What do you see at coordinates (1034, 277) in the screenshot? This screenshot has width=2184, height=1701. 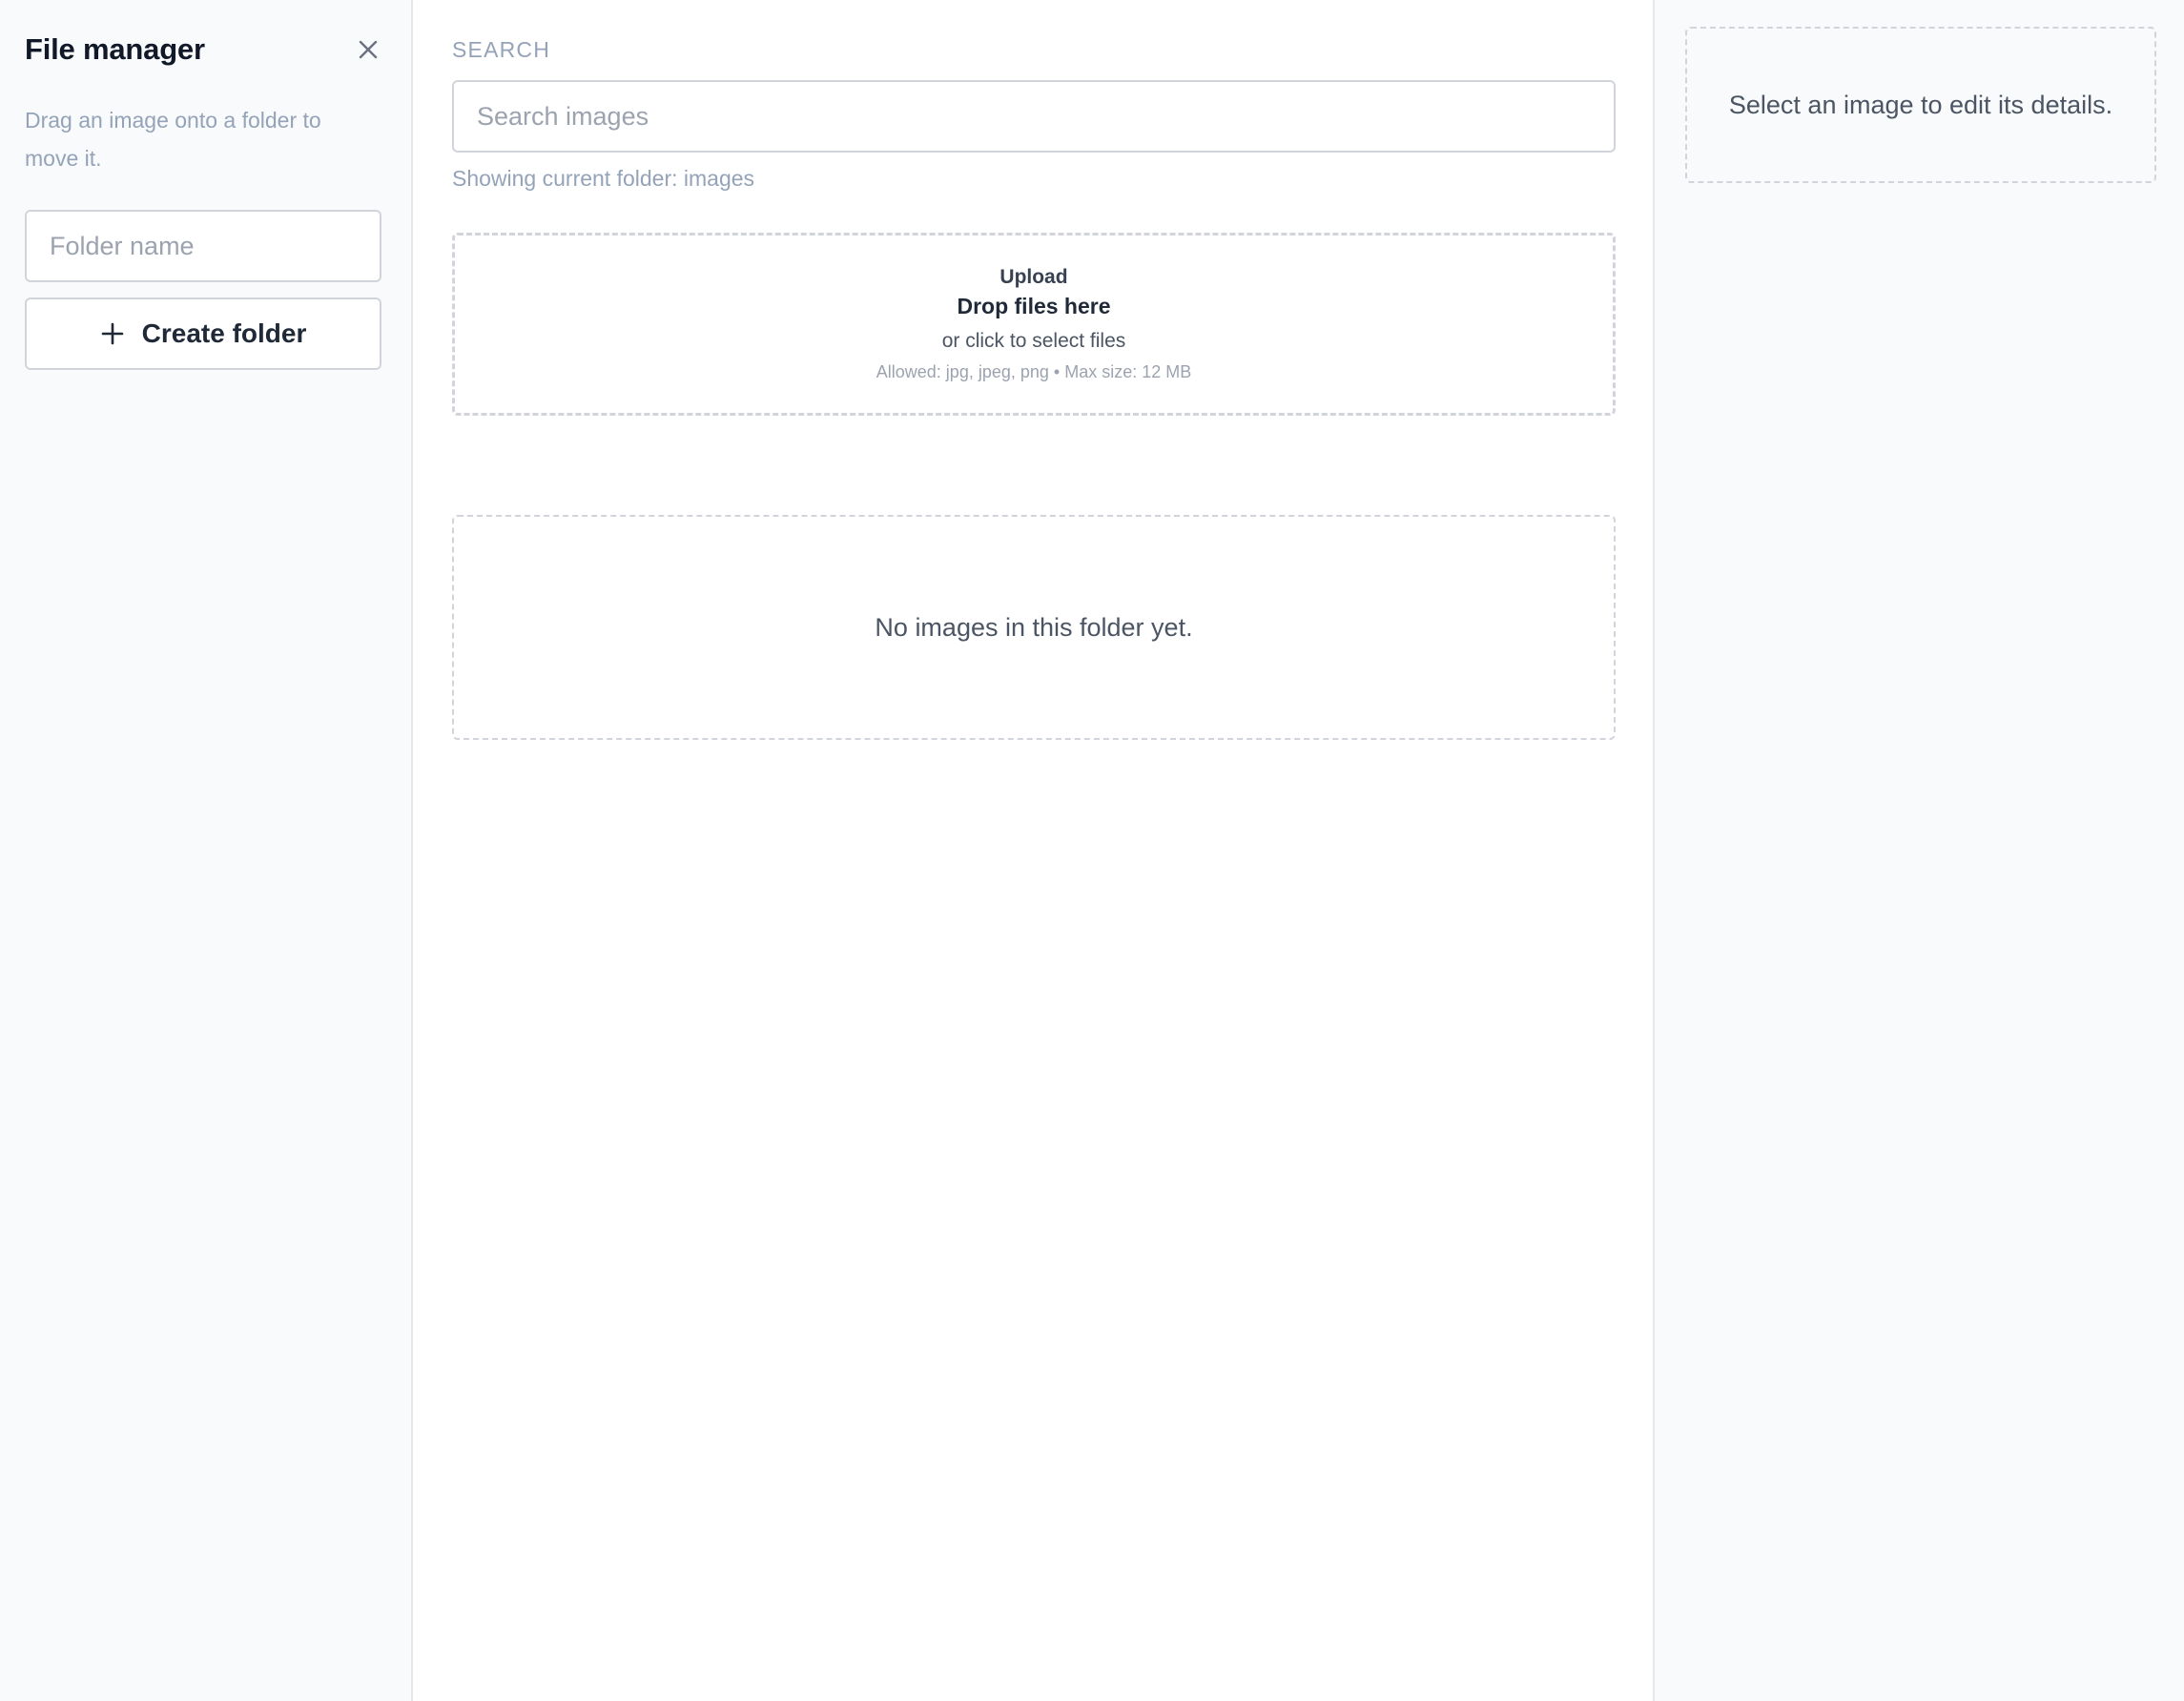 I see `upload-label: Upload` at bounding box center [1034, 277].